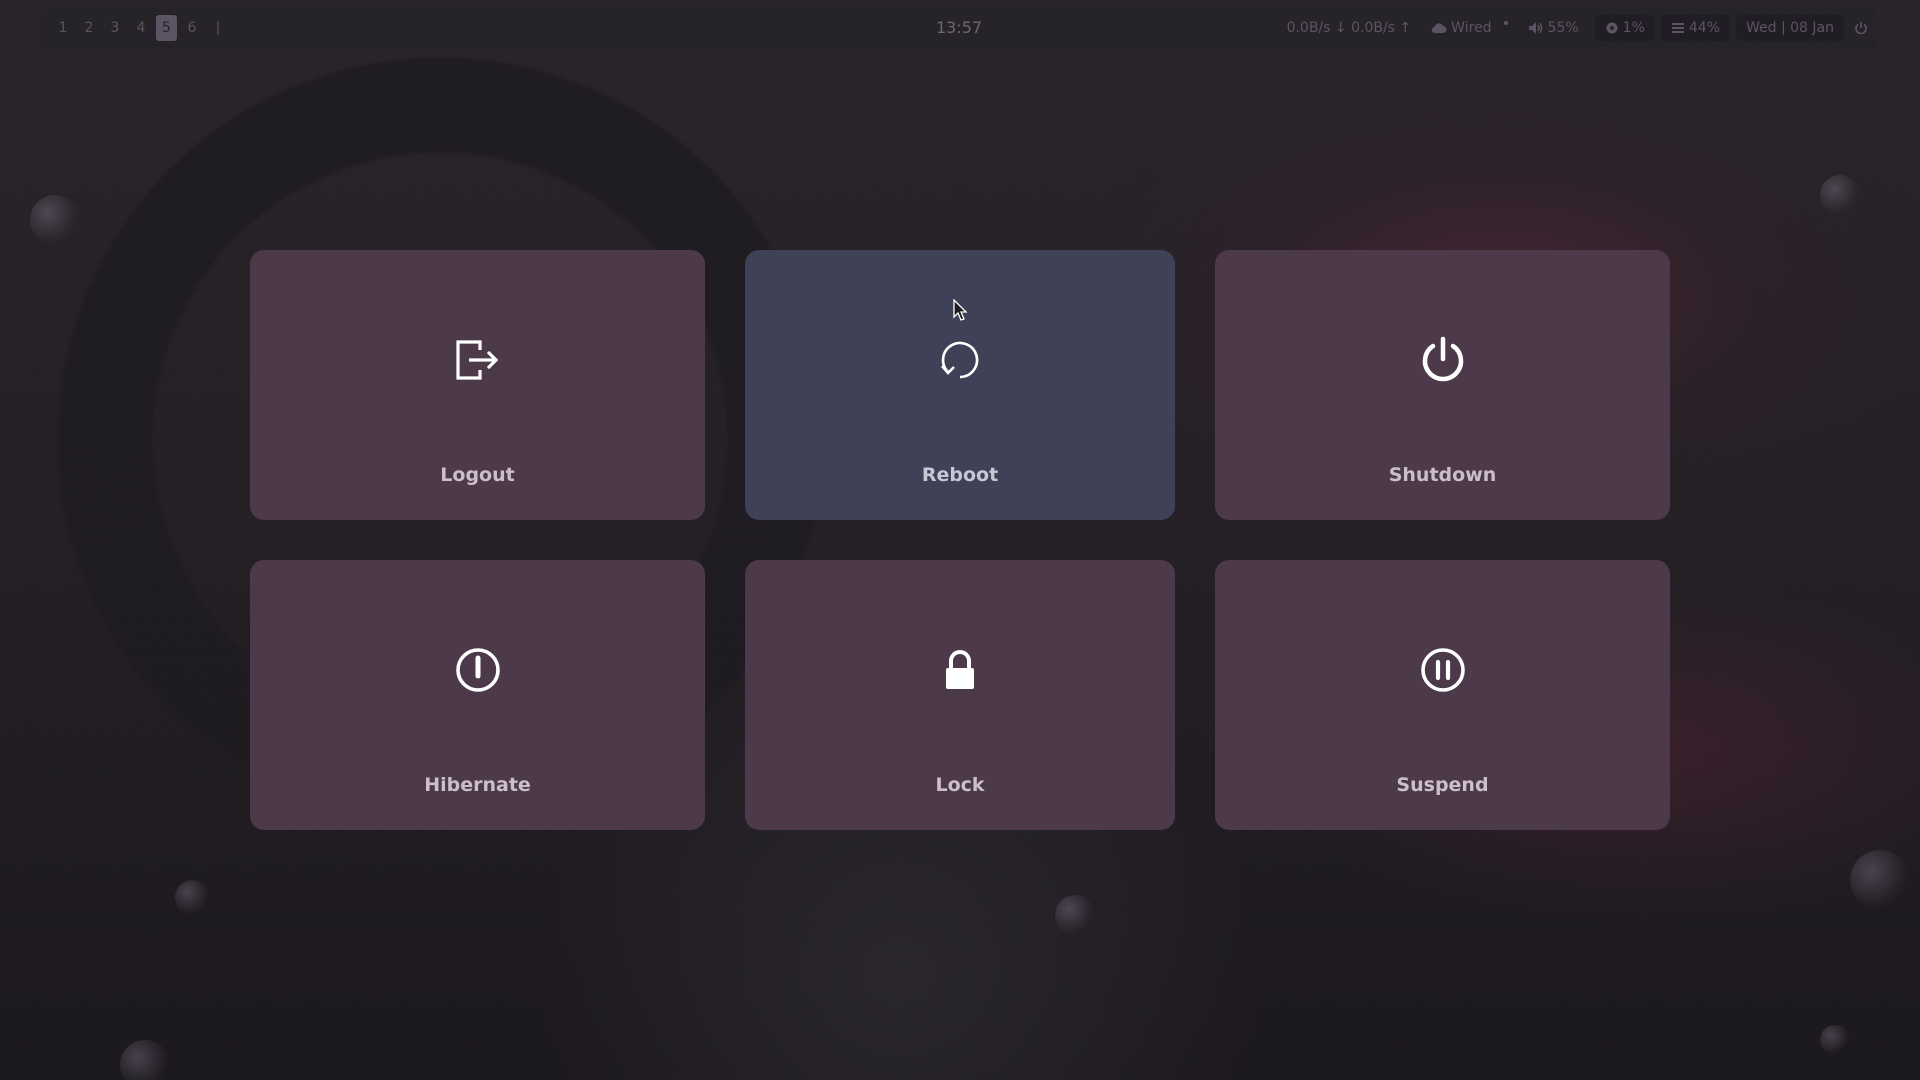 The image size is (1920, 1080). I want to click on speaker-icon, so click(1536, 28).